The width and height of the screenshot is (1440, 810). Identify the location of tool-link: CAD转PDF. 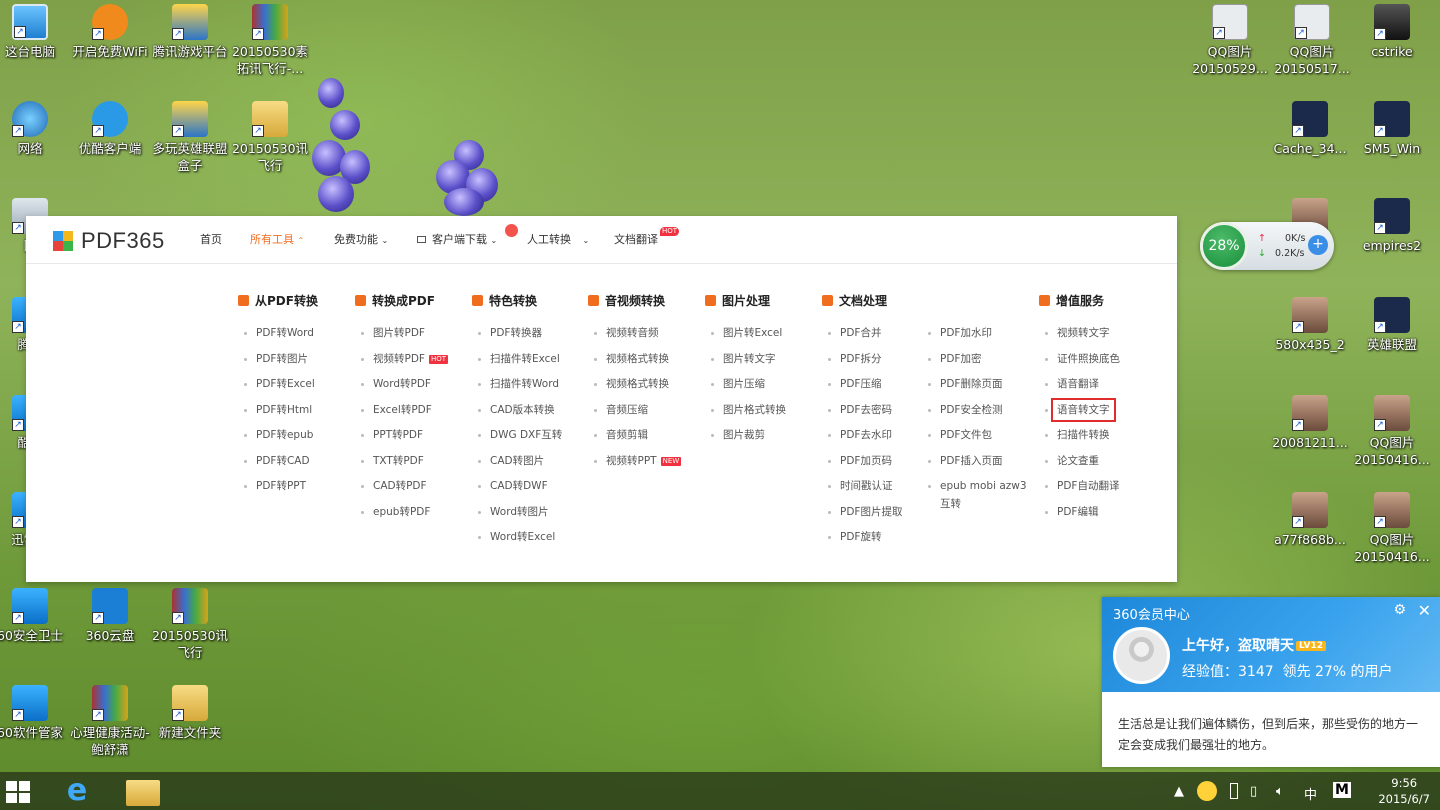
(404, 492).